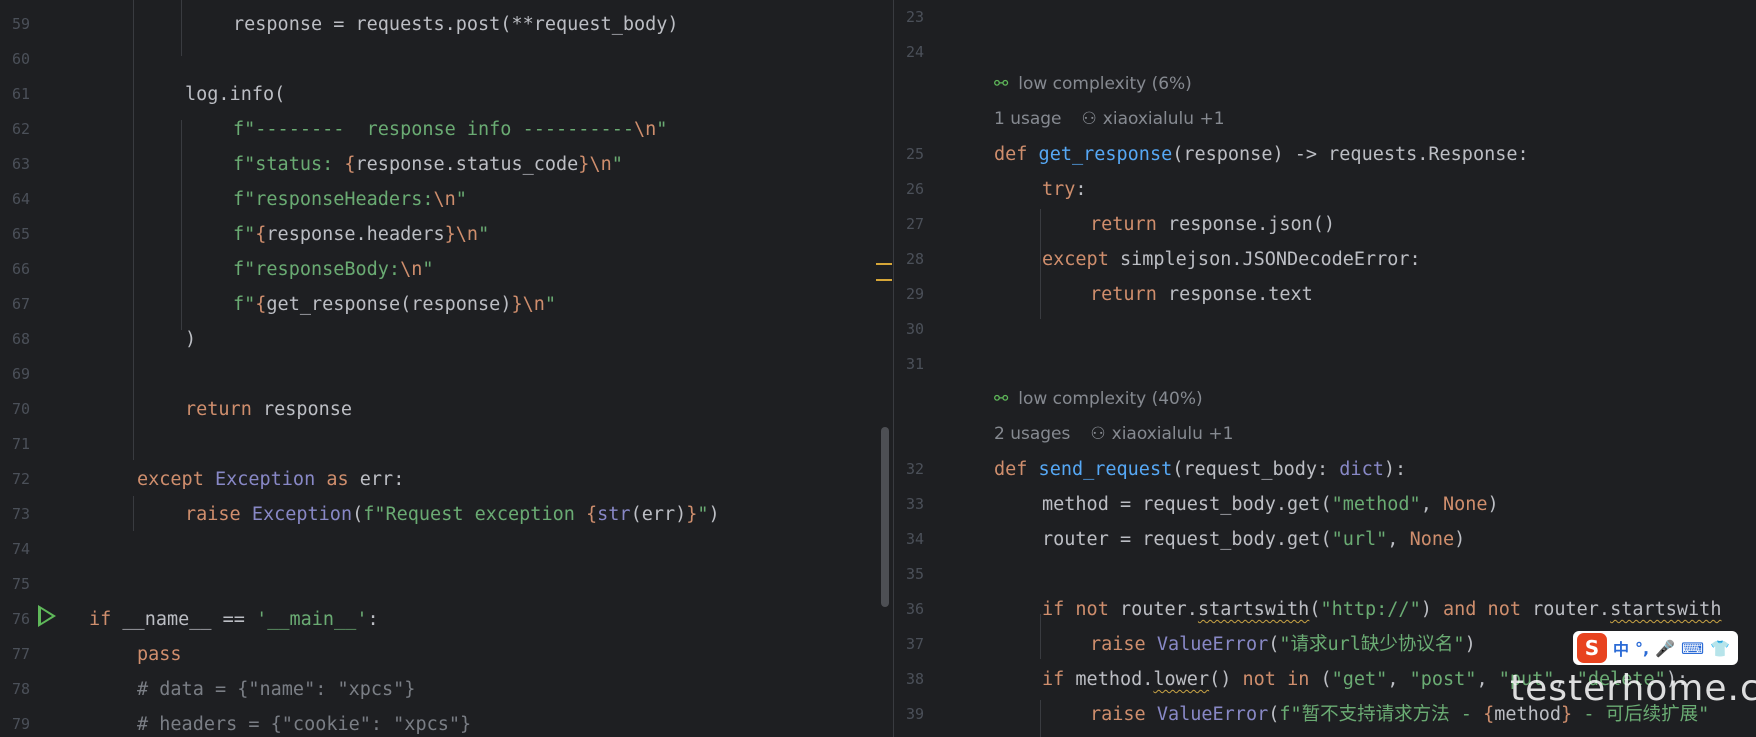  Describe the element at coordinates (234, 619) in the screenshot. I see `code-line-76: if __name__ == '__main__':` at that location.